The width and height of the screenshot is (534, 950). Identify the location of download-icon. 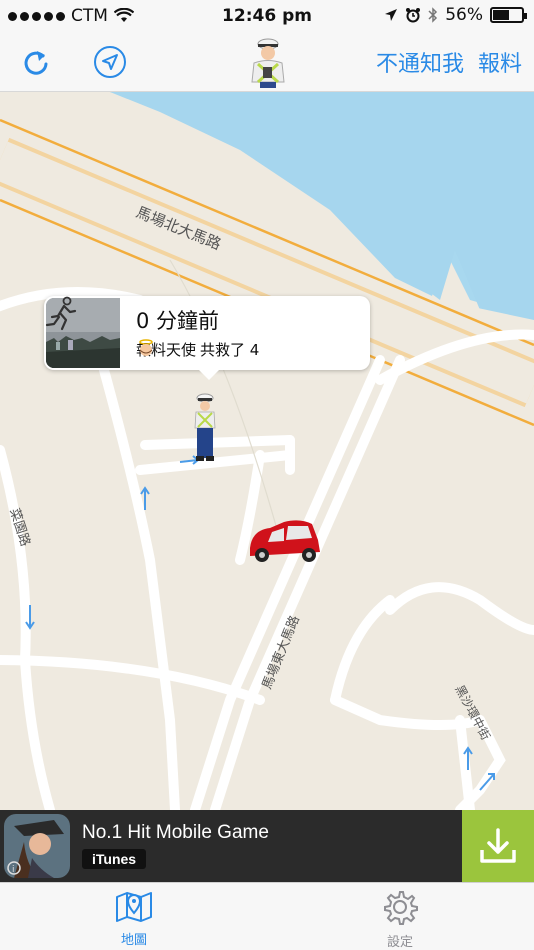
(498, 845).